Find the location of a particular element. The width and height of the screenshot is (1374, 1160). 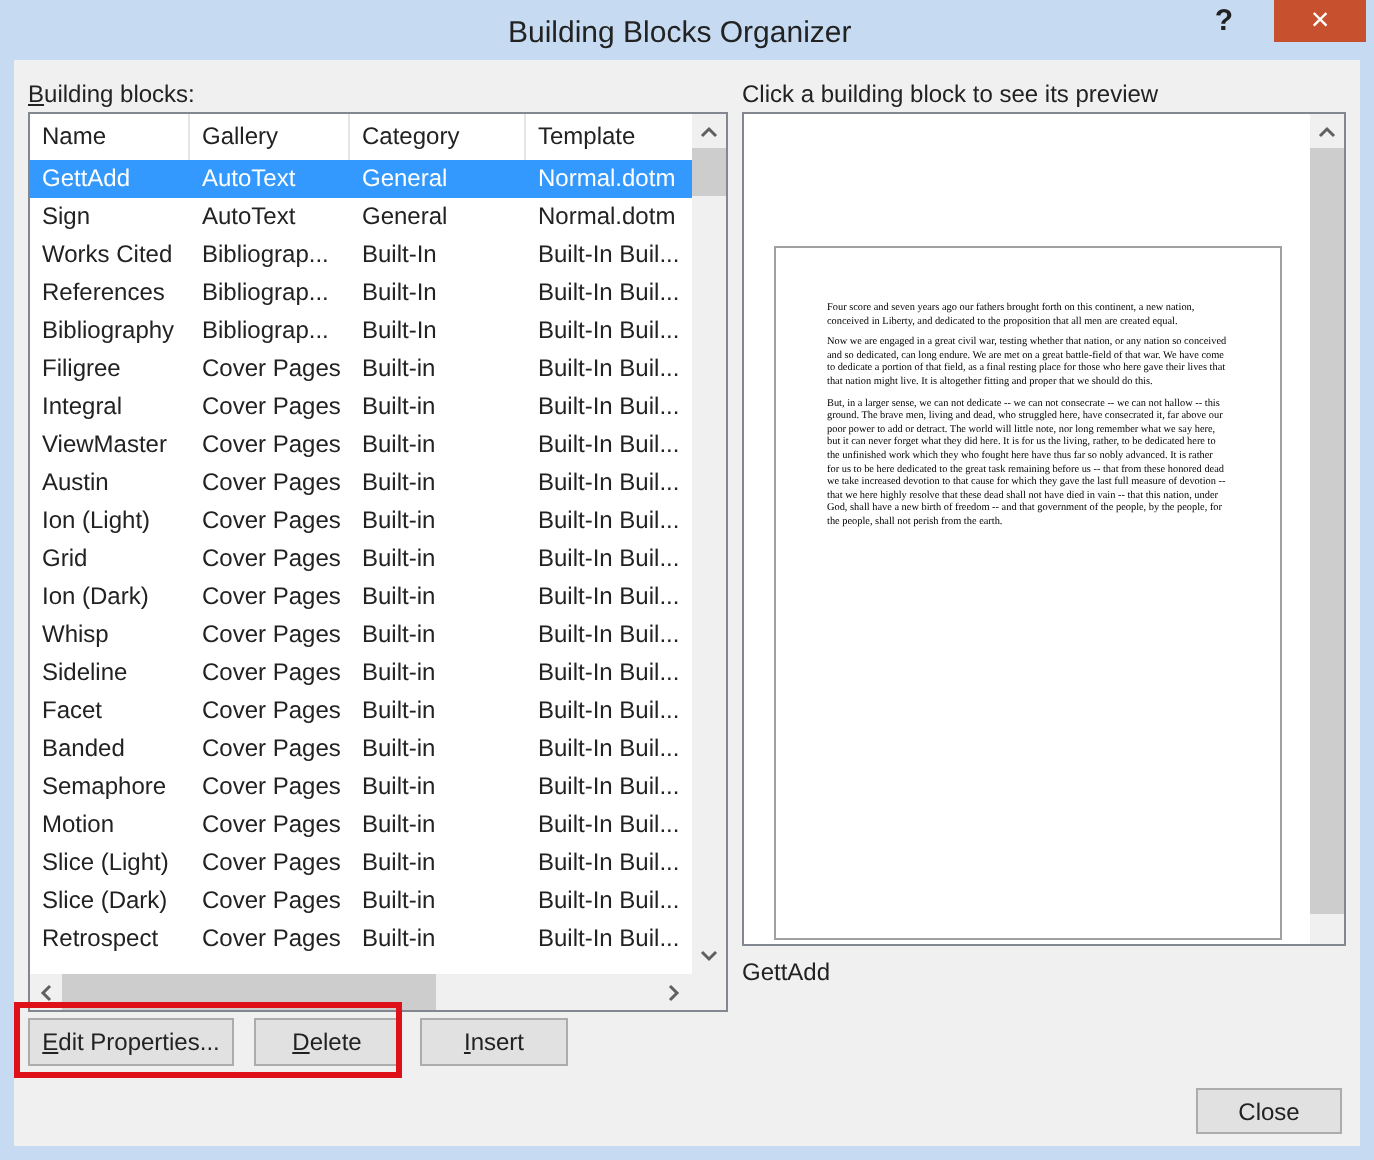

help-button: ? is located at coordinates (1224, 22).